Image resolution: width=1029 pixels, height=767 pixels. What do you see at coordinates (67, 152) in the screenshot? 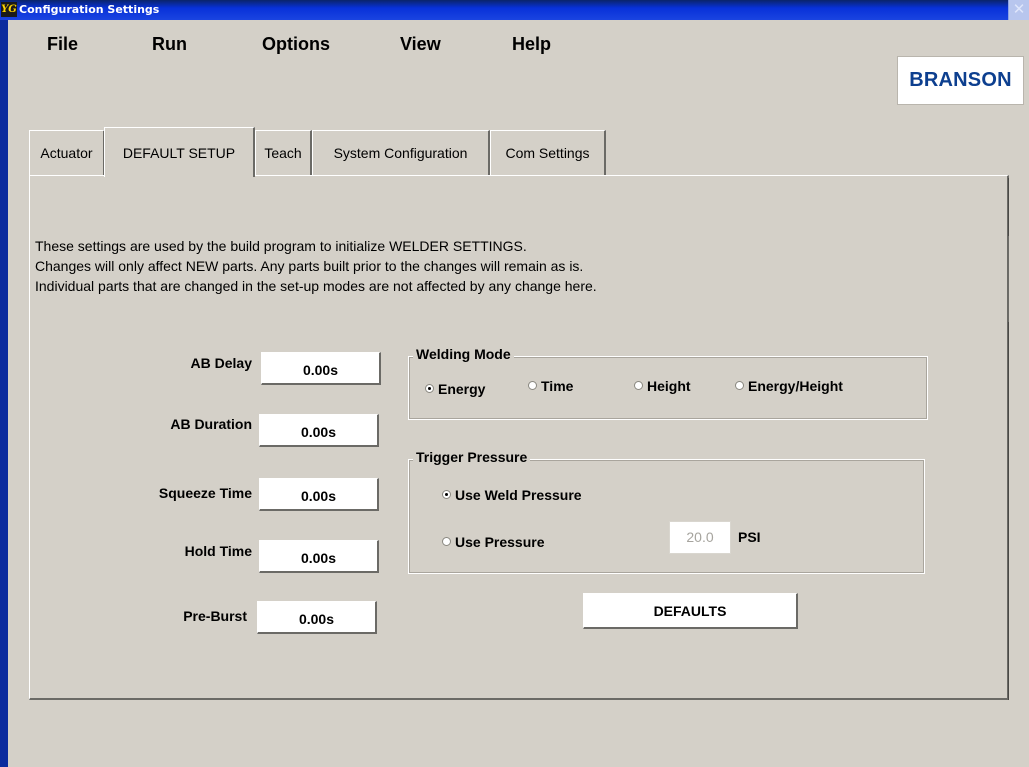
I see `tab-actuator: Actuator` at bounding box center [67, 152].